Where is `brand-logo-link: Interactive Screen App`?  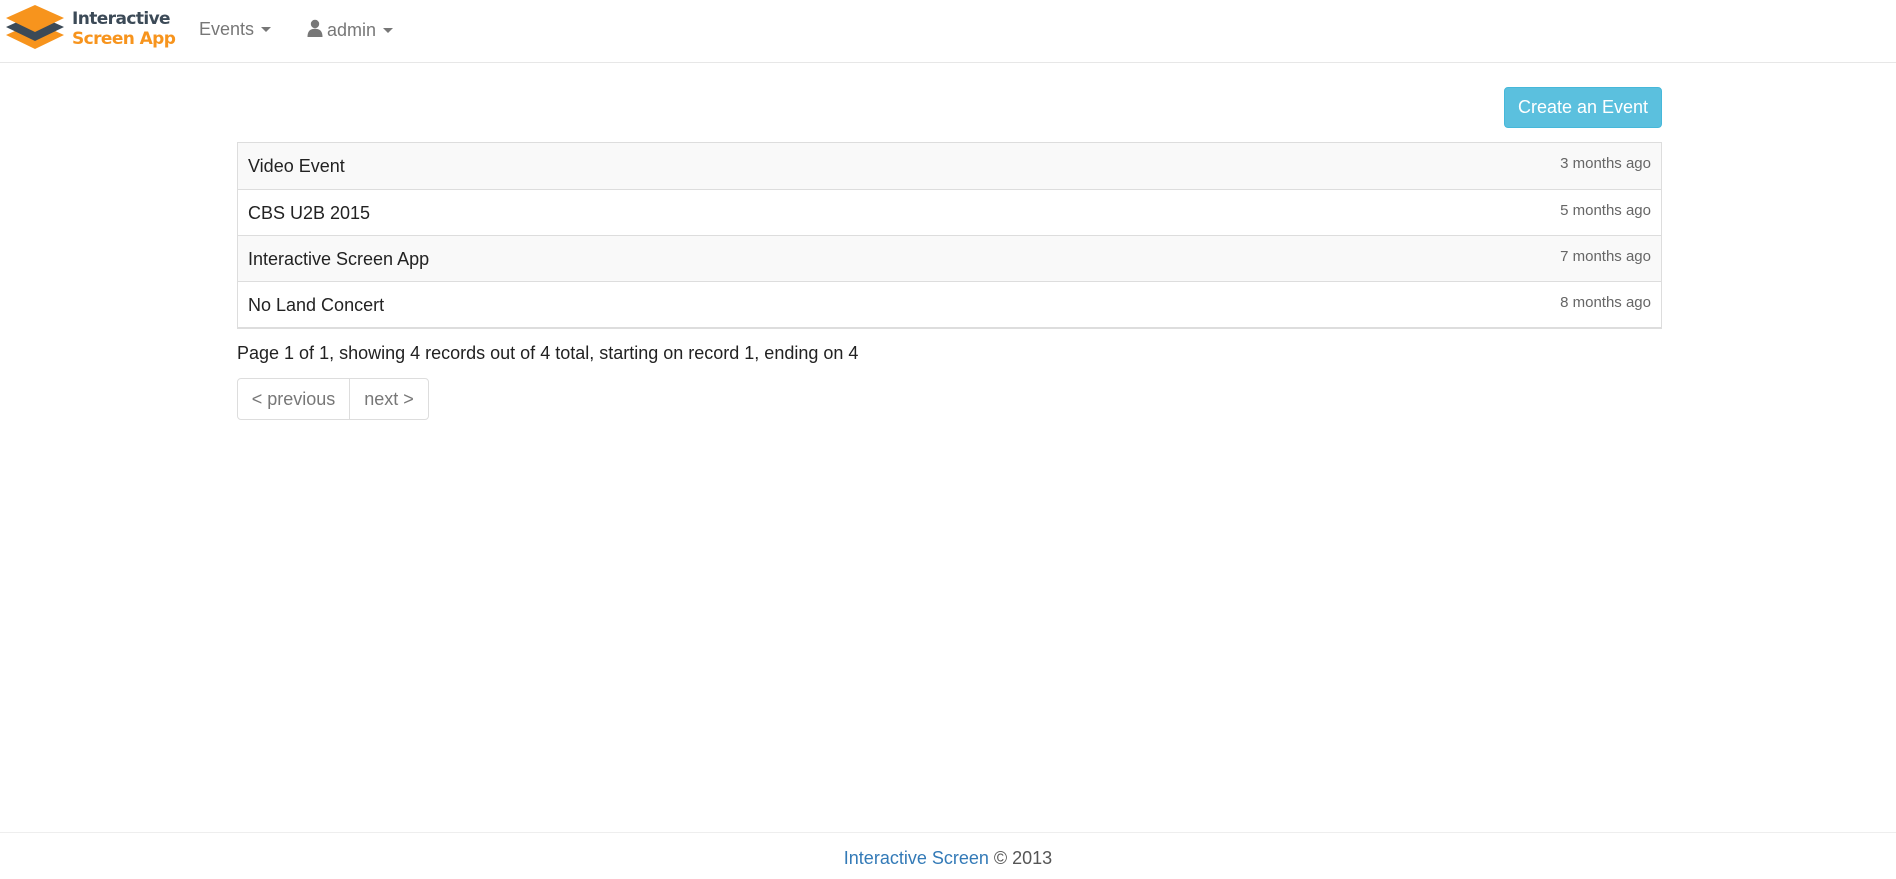 brand-logo-link: Interactive Screen App is located at coordinates (91, 29).